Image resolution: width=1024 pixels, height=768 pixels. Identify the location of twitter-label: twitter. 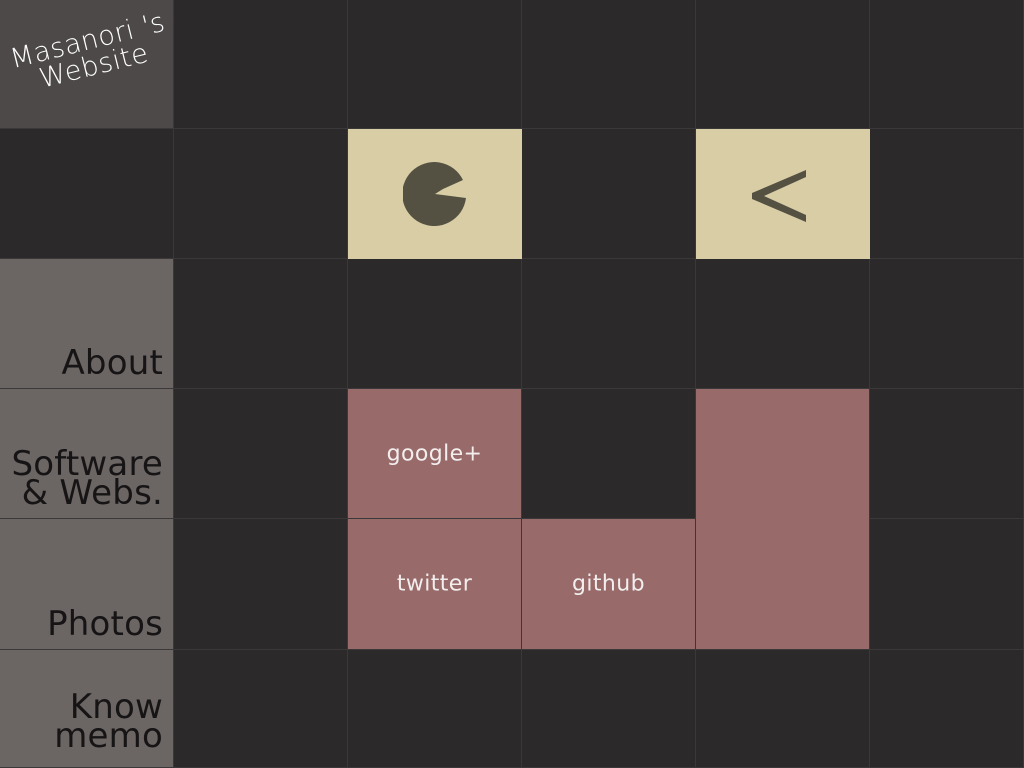
(434, 584).